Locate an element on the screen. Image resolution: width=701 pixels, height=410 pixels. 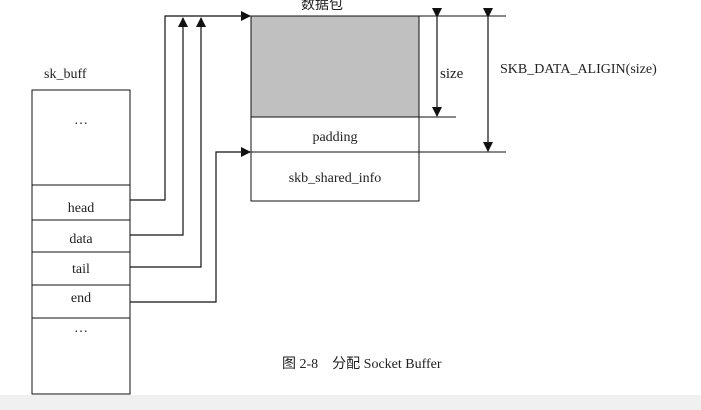
packet-title: 数据包 is located at coordinates (322, 6).